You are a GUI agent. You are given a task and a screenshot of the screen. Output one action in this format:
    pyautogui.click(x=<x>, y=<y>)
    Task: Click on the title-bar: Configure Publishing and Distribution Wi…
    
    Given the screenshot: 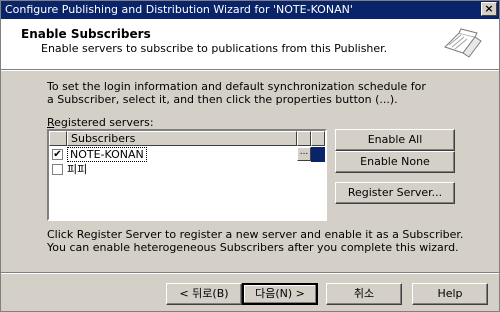 What is the action you would take?
    pyautogui.click(x=250, y=10)
    